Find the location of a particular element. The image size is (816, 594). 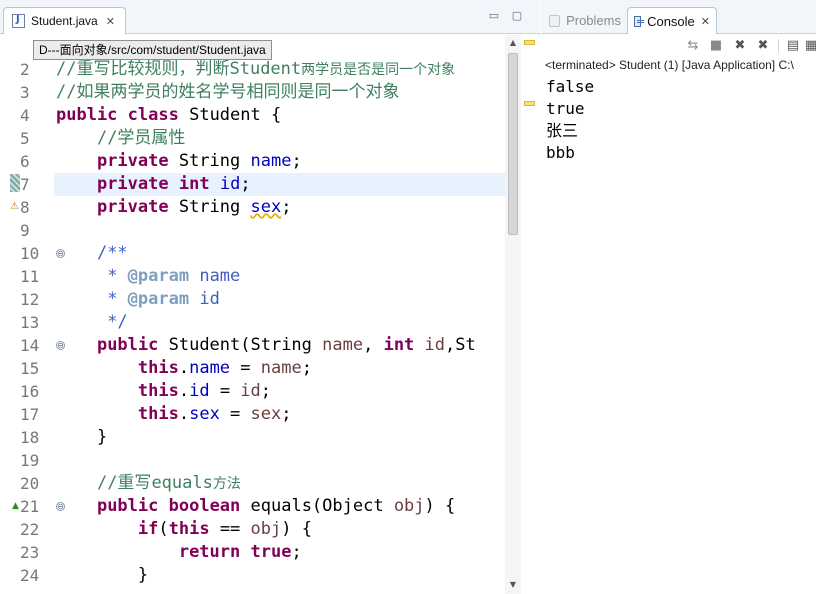

code-line-3: //如果两学员的姓名学号相同则是同一个对象 is located at coordinates (228, 92).